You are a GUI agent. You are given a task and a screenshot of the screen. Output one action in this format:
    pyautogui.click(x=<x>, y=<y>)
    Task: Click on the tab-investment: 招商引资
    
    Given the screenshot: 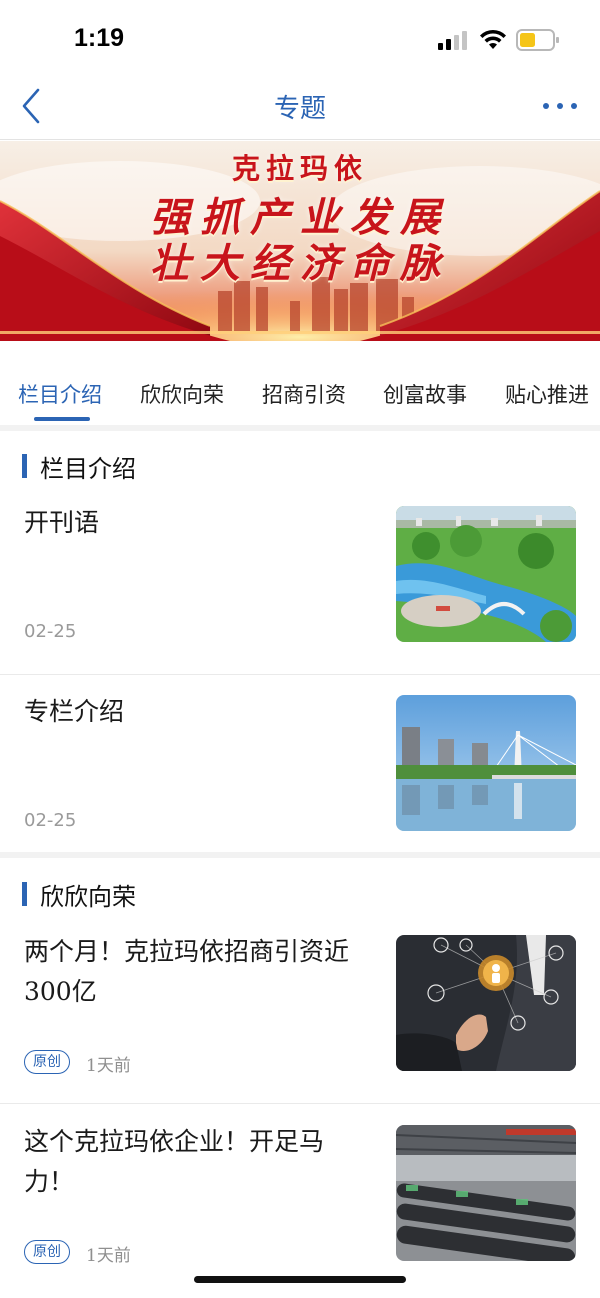 What is the action you would take?
    pyautogui.click(x=304, y=394)
    